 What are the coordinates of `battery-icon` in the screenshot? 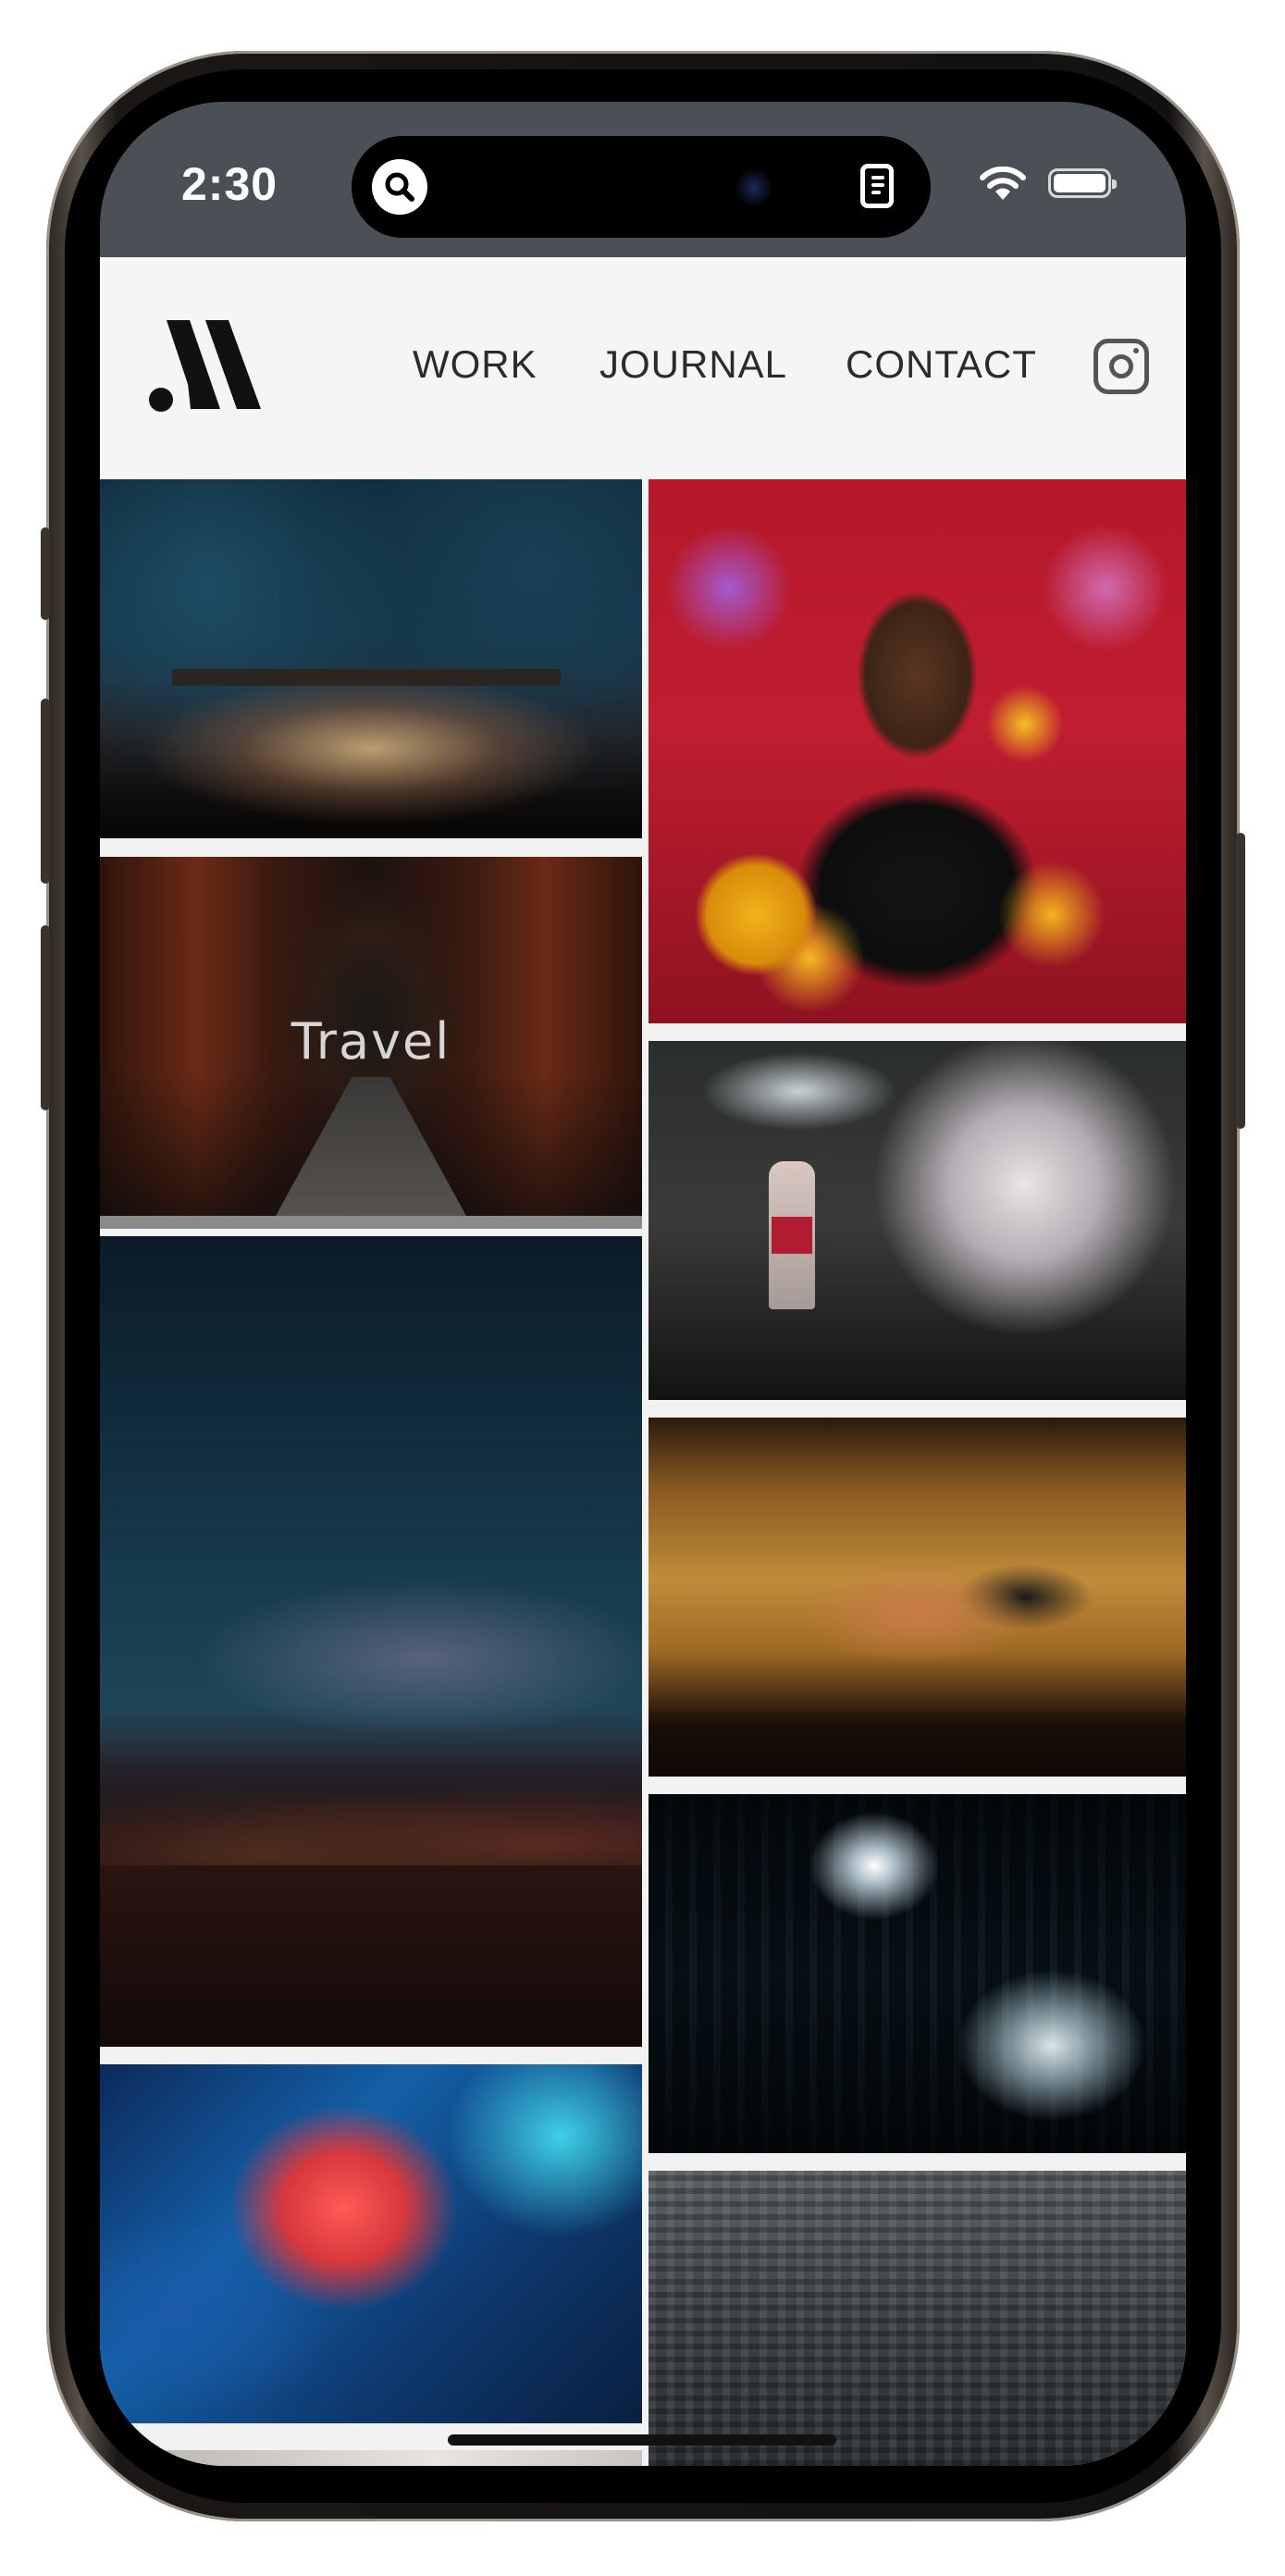 It's located at (1082, 183).